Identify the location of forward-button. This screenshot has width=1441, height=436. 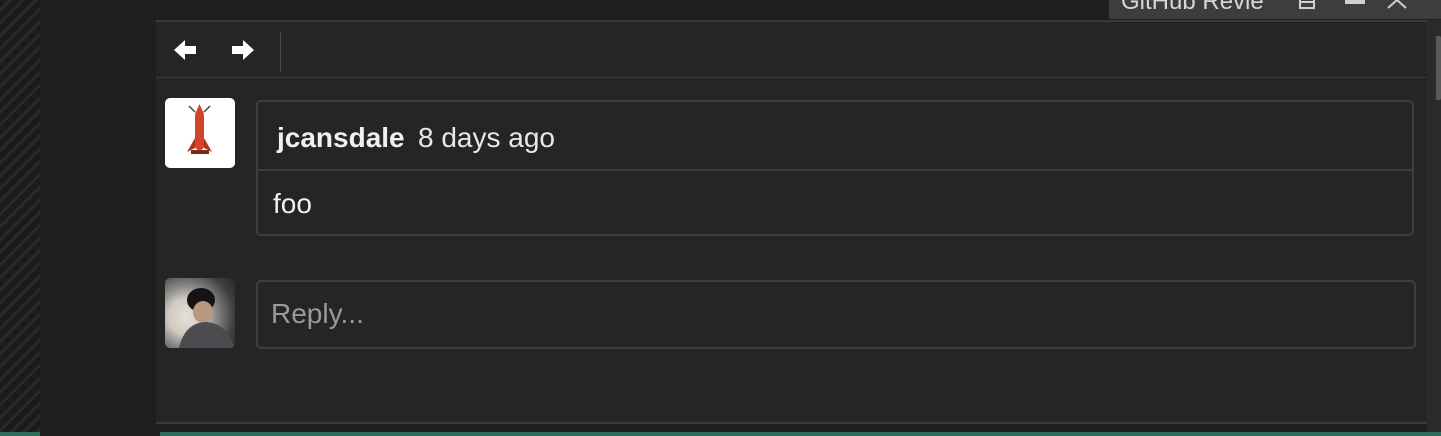
(243, 50).